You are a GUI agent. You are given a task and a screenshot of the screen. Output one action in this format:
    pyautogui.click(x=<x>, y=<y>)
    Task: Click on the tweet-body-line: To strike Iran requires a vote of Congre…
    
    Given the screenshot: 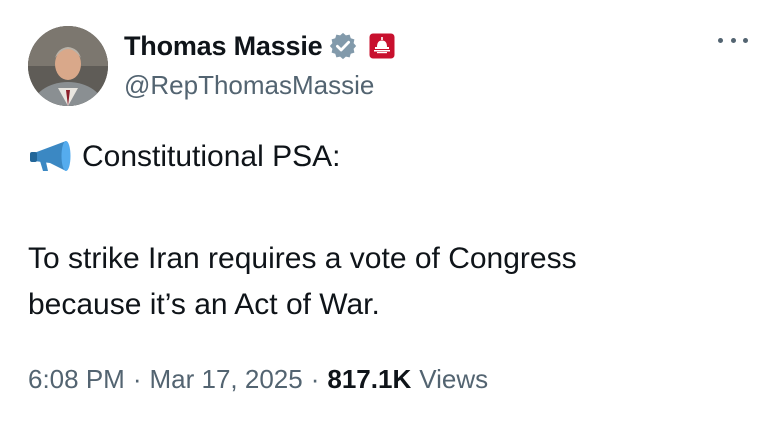 What is the action you would take?
    pyautogui.click(x=302, y=258)
    